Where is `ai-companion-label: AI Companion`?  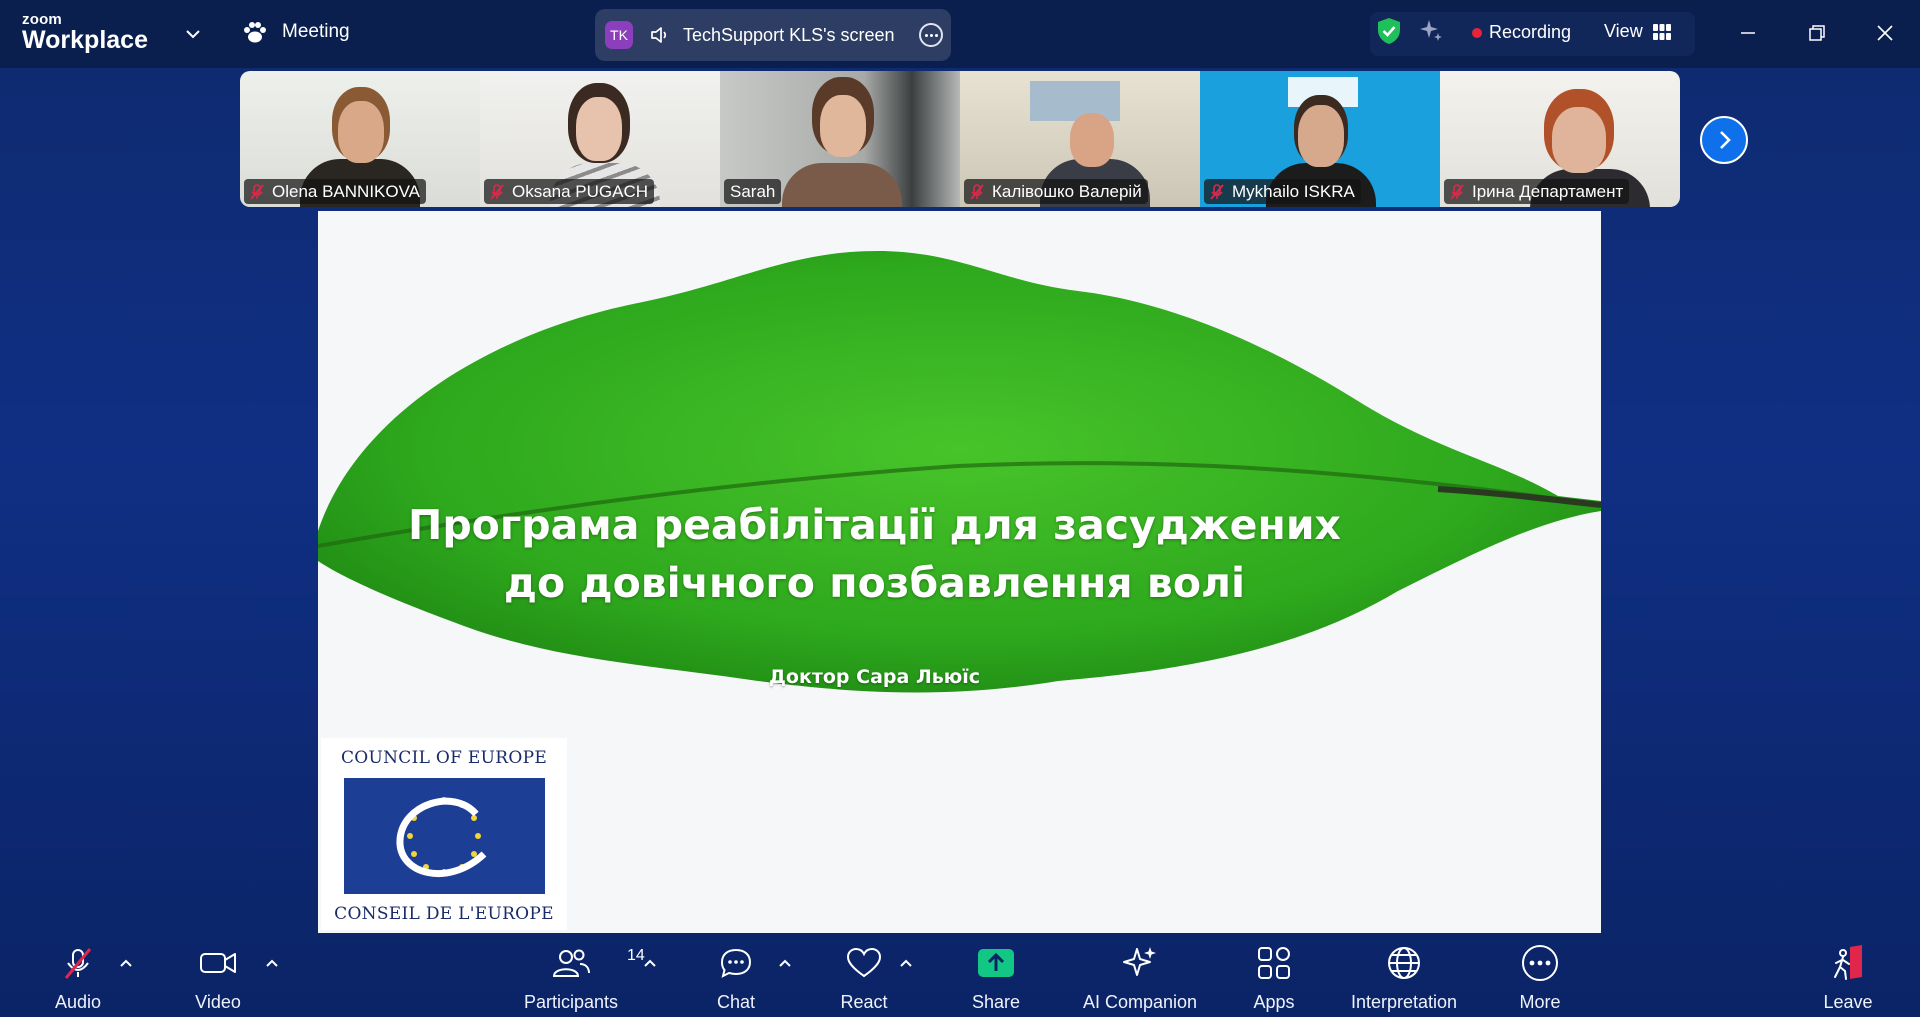
ai-companion-label: AI Companion is located at coordinates (1140, 1002).